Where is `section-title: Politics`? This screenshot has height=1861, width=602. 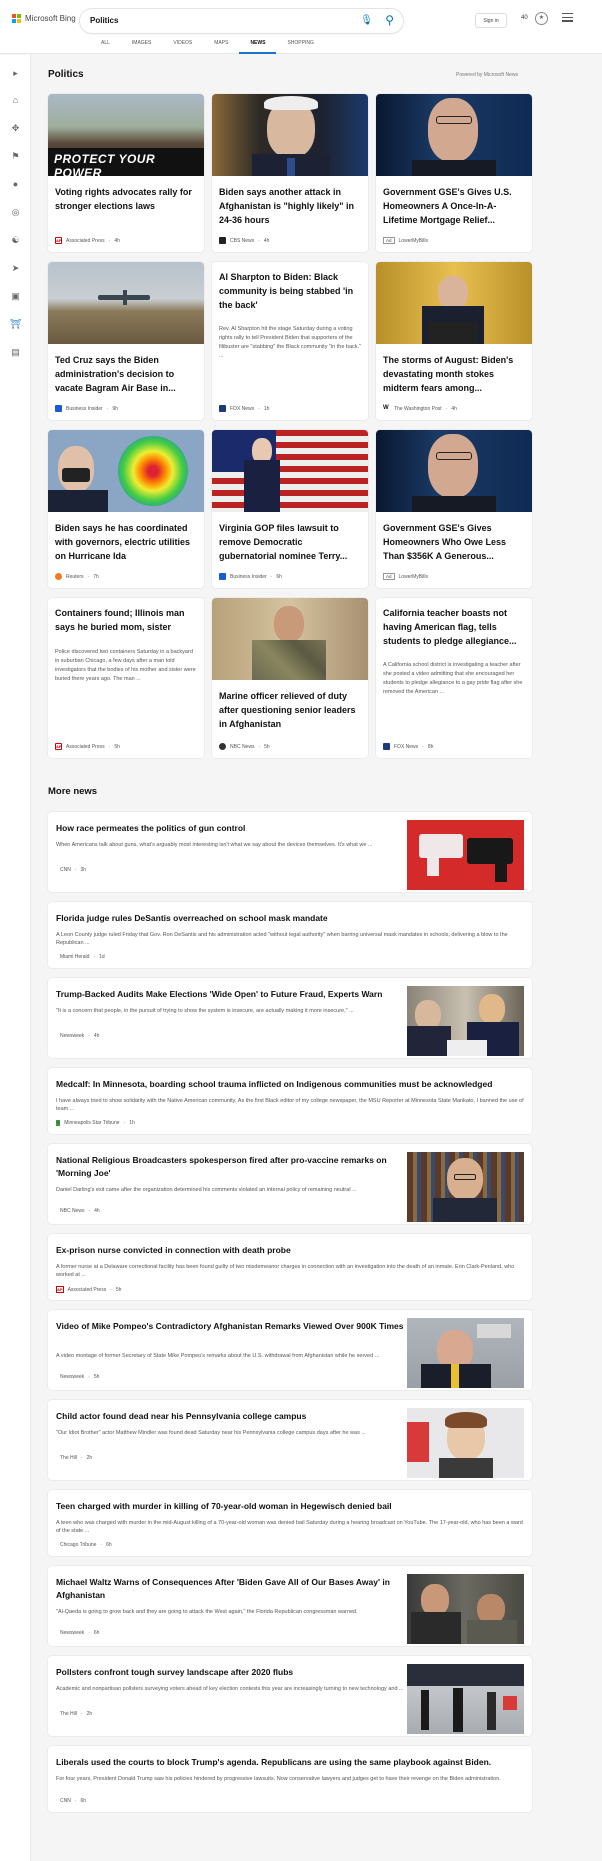
section-title: Politics is located at coordinates (66, 74).